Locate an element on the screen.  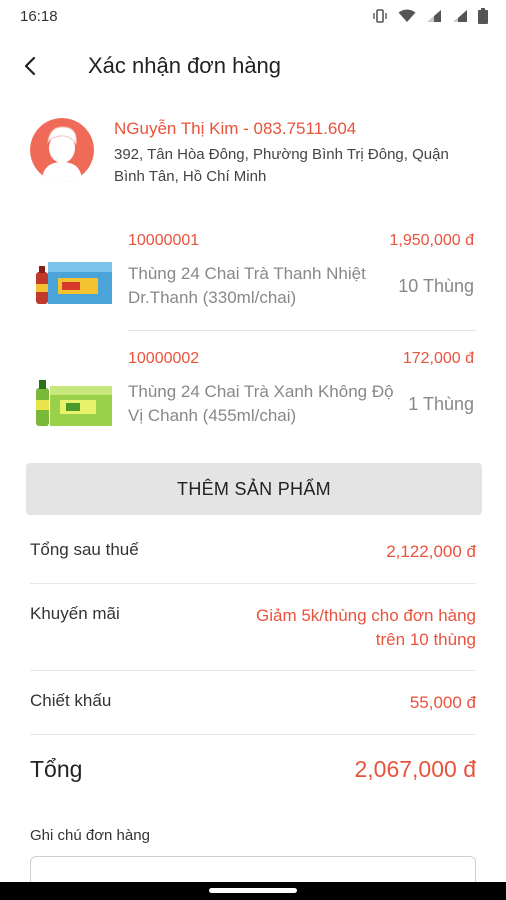
customer-name: NGuyễn Thị Kim - 083.7511.604 is located at coordinates (235, 128).